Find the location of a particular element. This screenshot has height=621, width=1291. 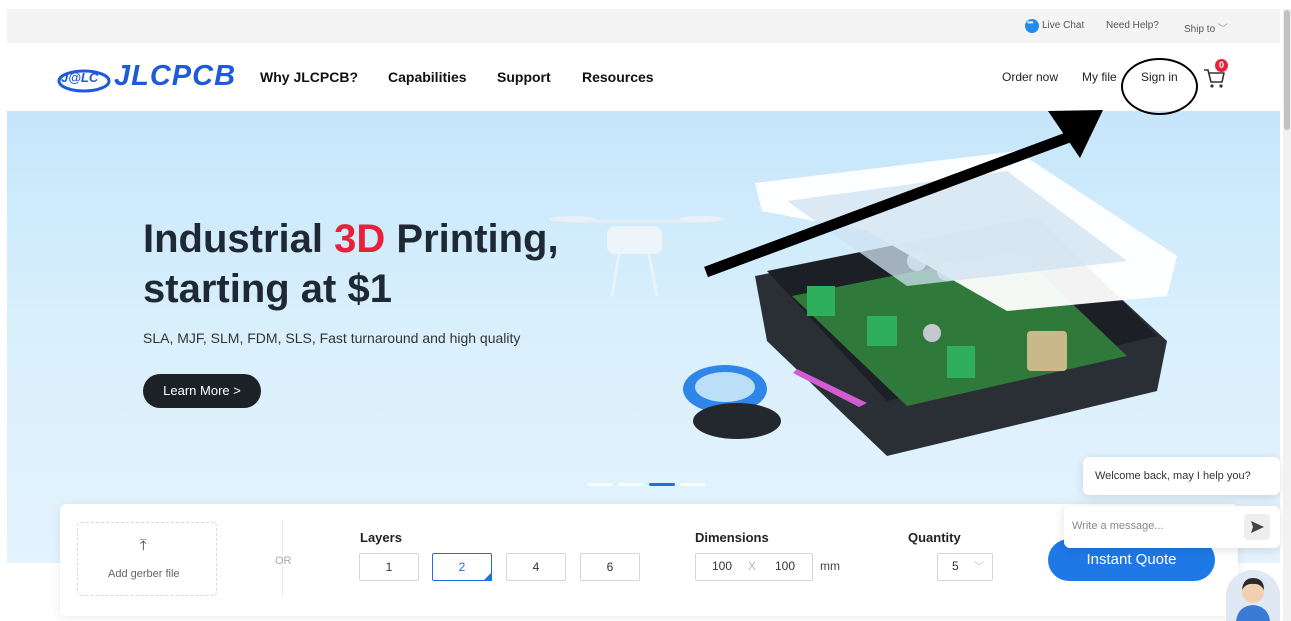

hero-title-accent: 3D is located at coordinates (360, 239).